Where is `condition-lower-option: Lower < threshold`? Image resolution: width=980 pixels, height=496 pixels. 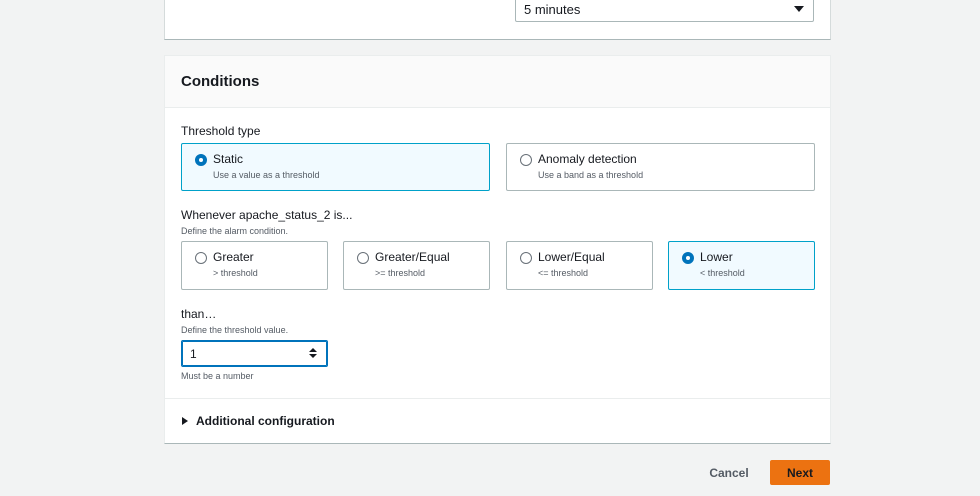
condition-lower-option: Lower < threshold is located at coordinates (741, 265).